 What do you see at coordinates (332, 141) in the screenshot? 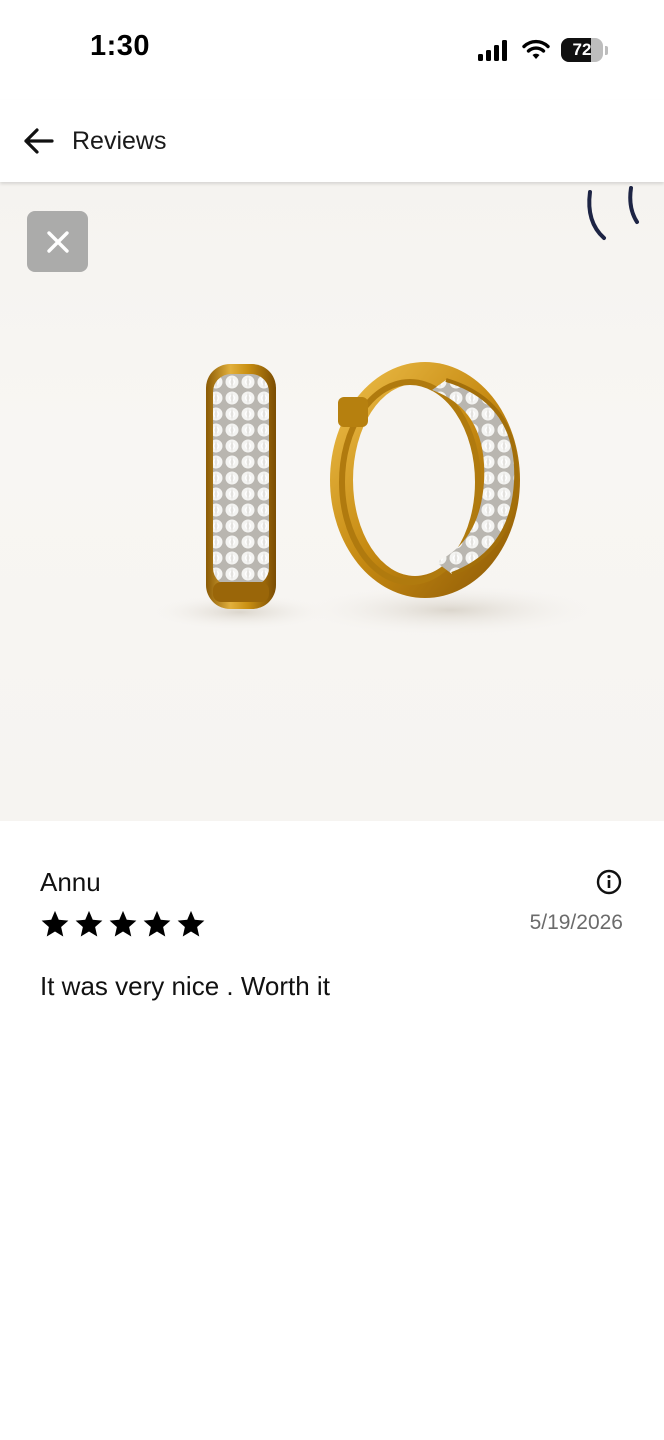
I see `app-header: Reviews` at bounding box center [332, 141].